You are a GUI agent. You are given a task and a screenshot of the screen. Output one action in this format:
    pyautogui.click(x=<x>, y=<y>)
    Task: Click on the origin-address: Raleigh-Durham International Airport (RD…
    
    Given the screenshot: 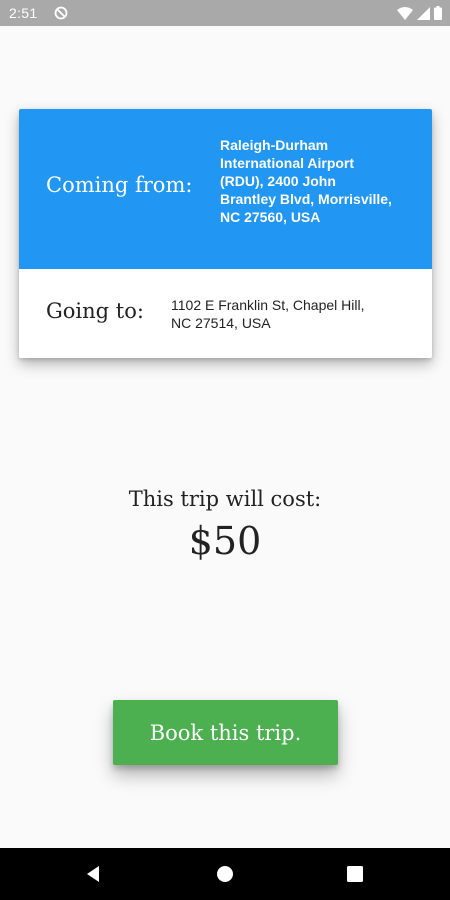 What is the action you would take?
    pyautogui.click(x=306, y=181)
    